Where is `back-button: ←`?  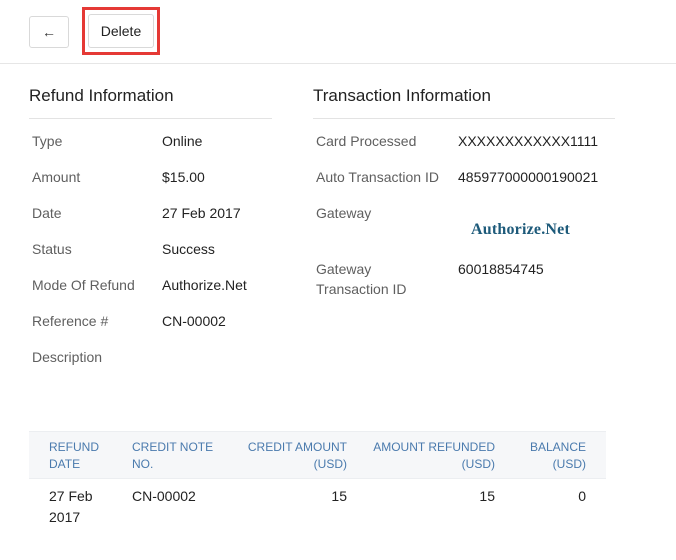
back-button: ← is located at coordinates (49, 32).